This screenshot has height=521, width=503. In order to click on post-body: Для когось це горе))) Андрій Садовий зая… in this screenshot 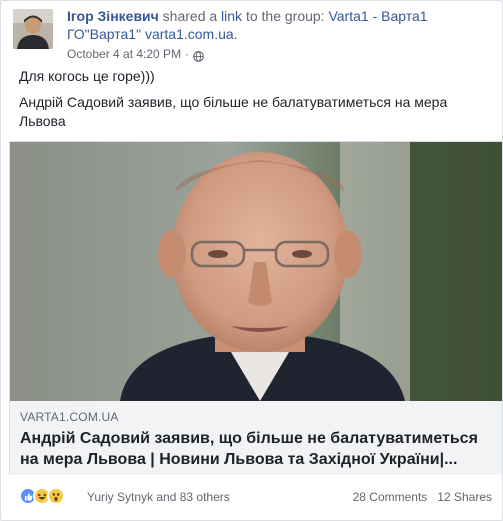, I will do `click(255, 102)`.